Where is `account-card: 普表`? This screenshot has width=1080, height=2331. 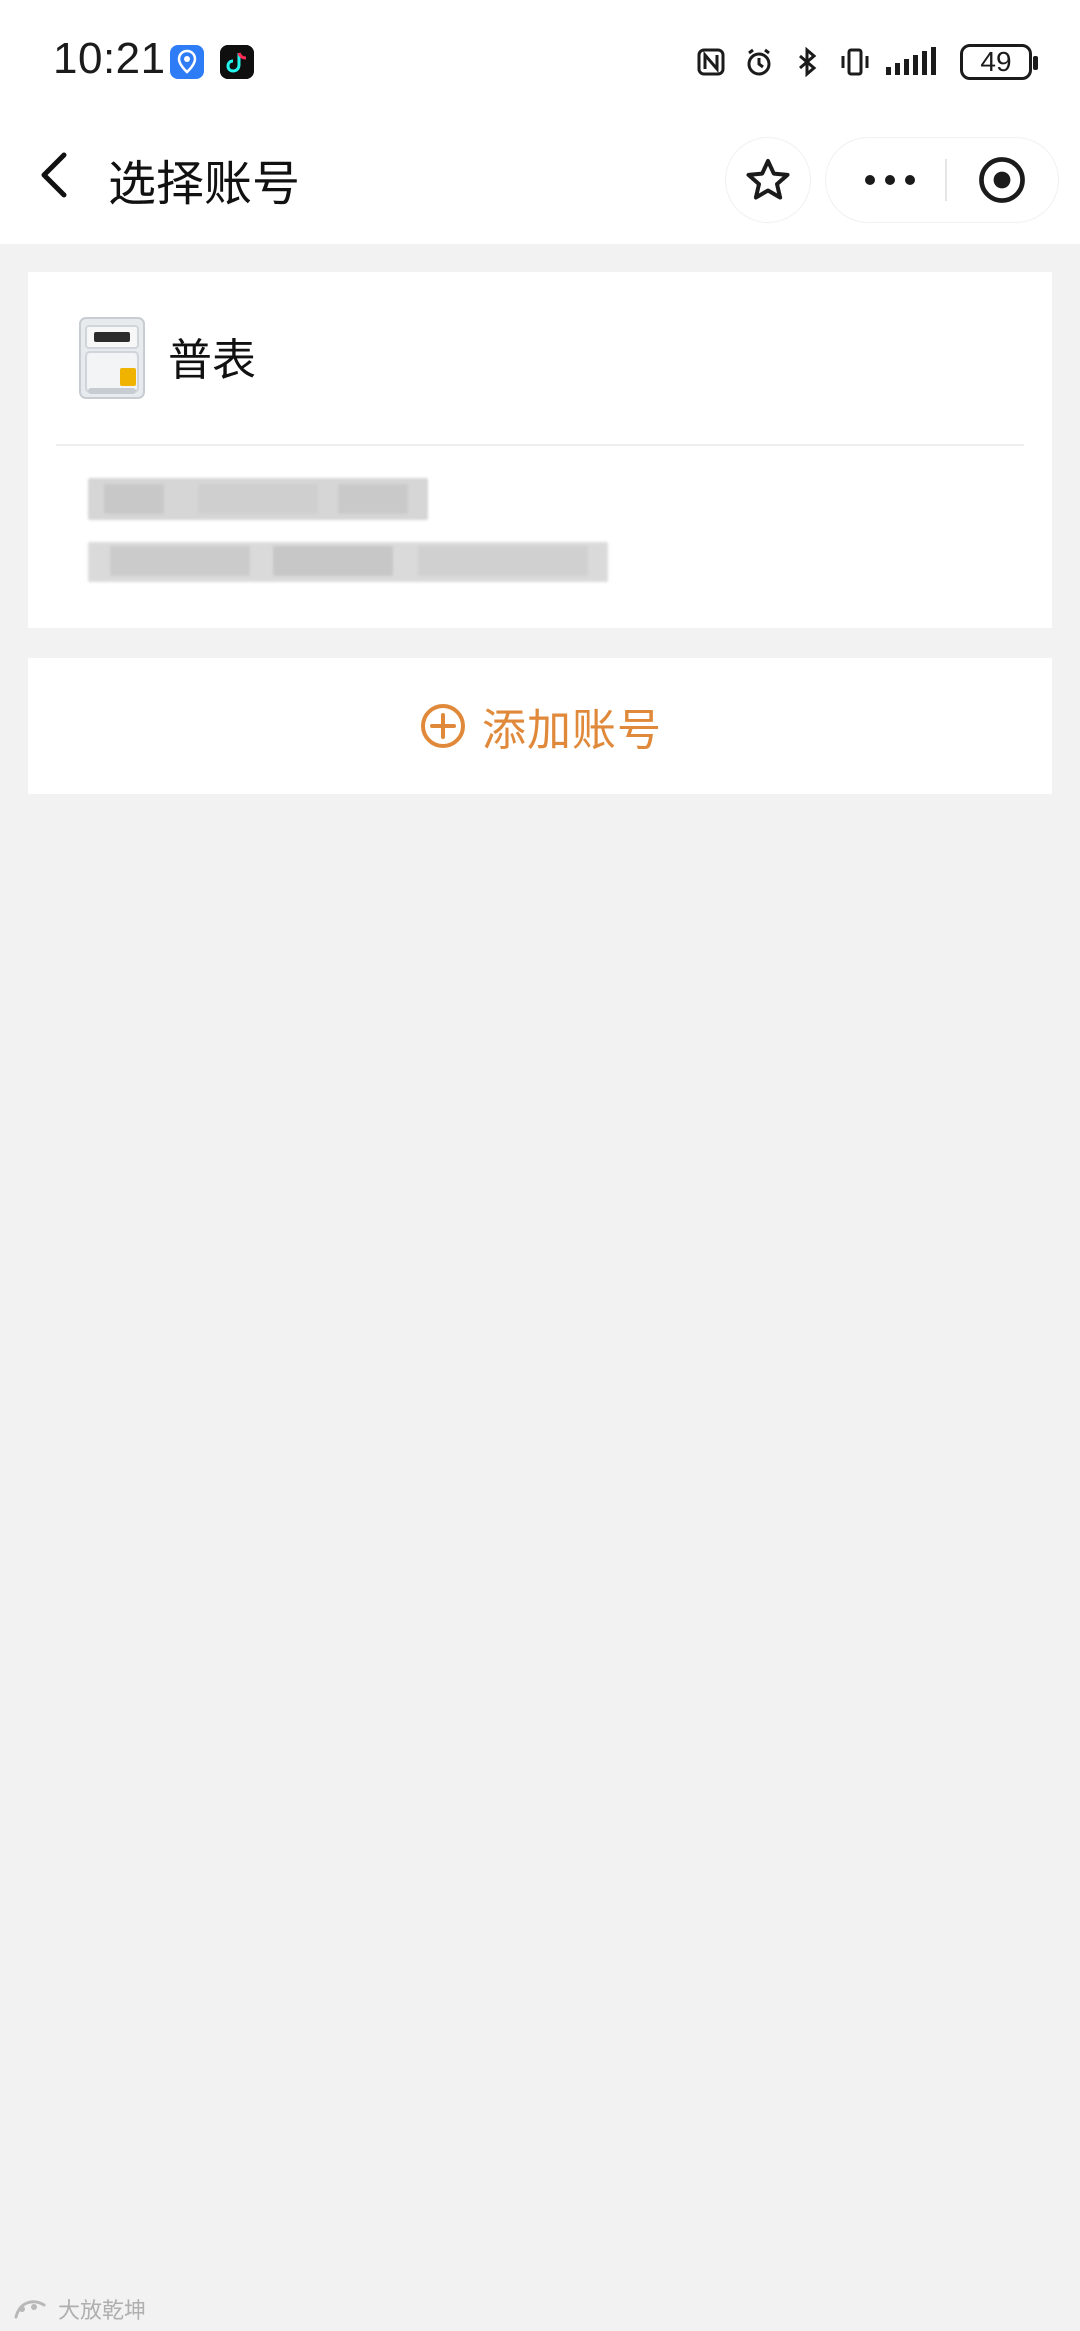 account-card: 普表 is located at coordinates (540, 450).